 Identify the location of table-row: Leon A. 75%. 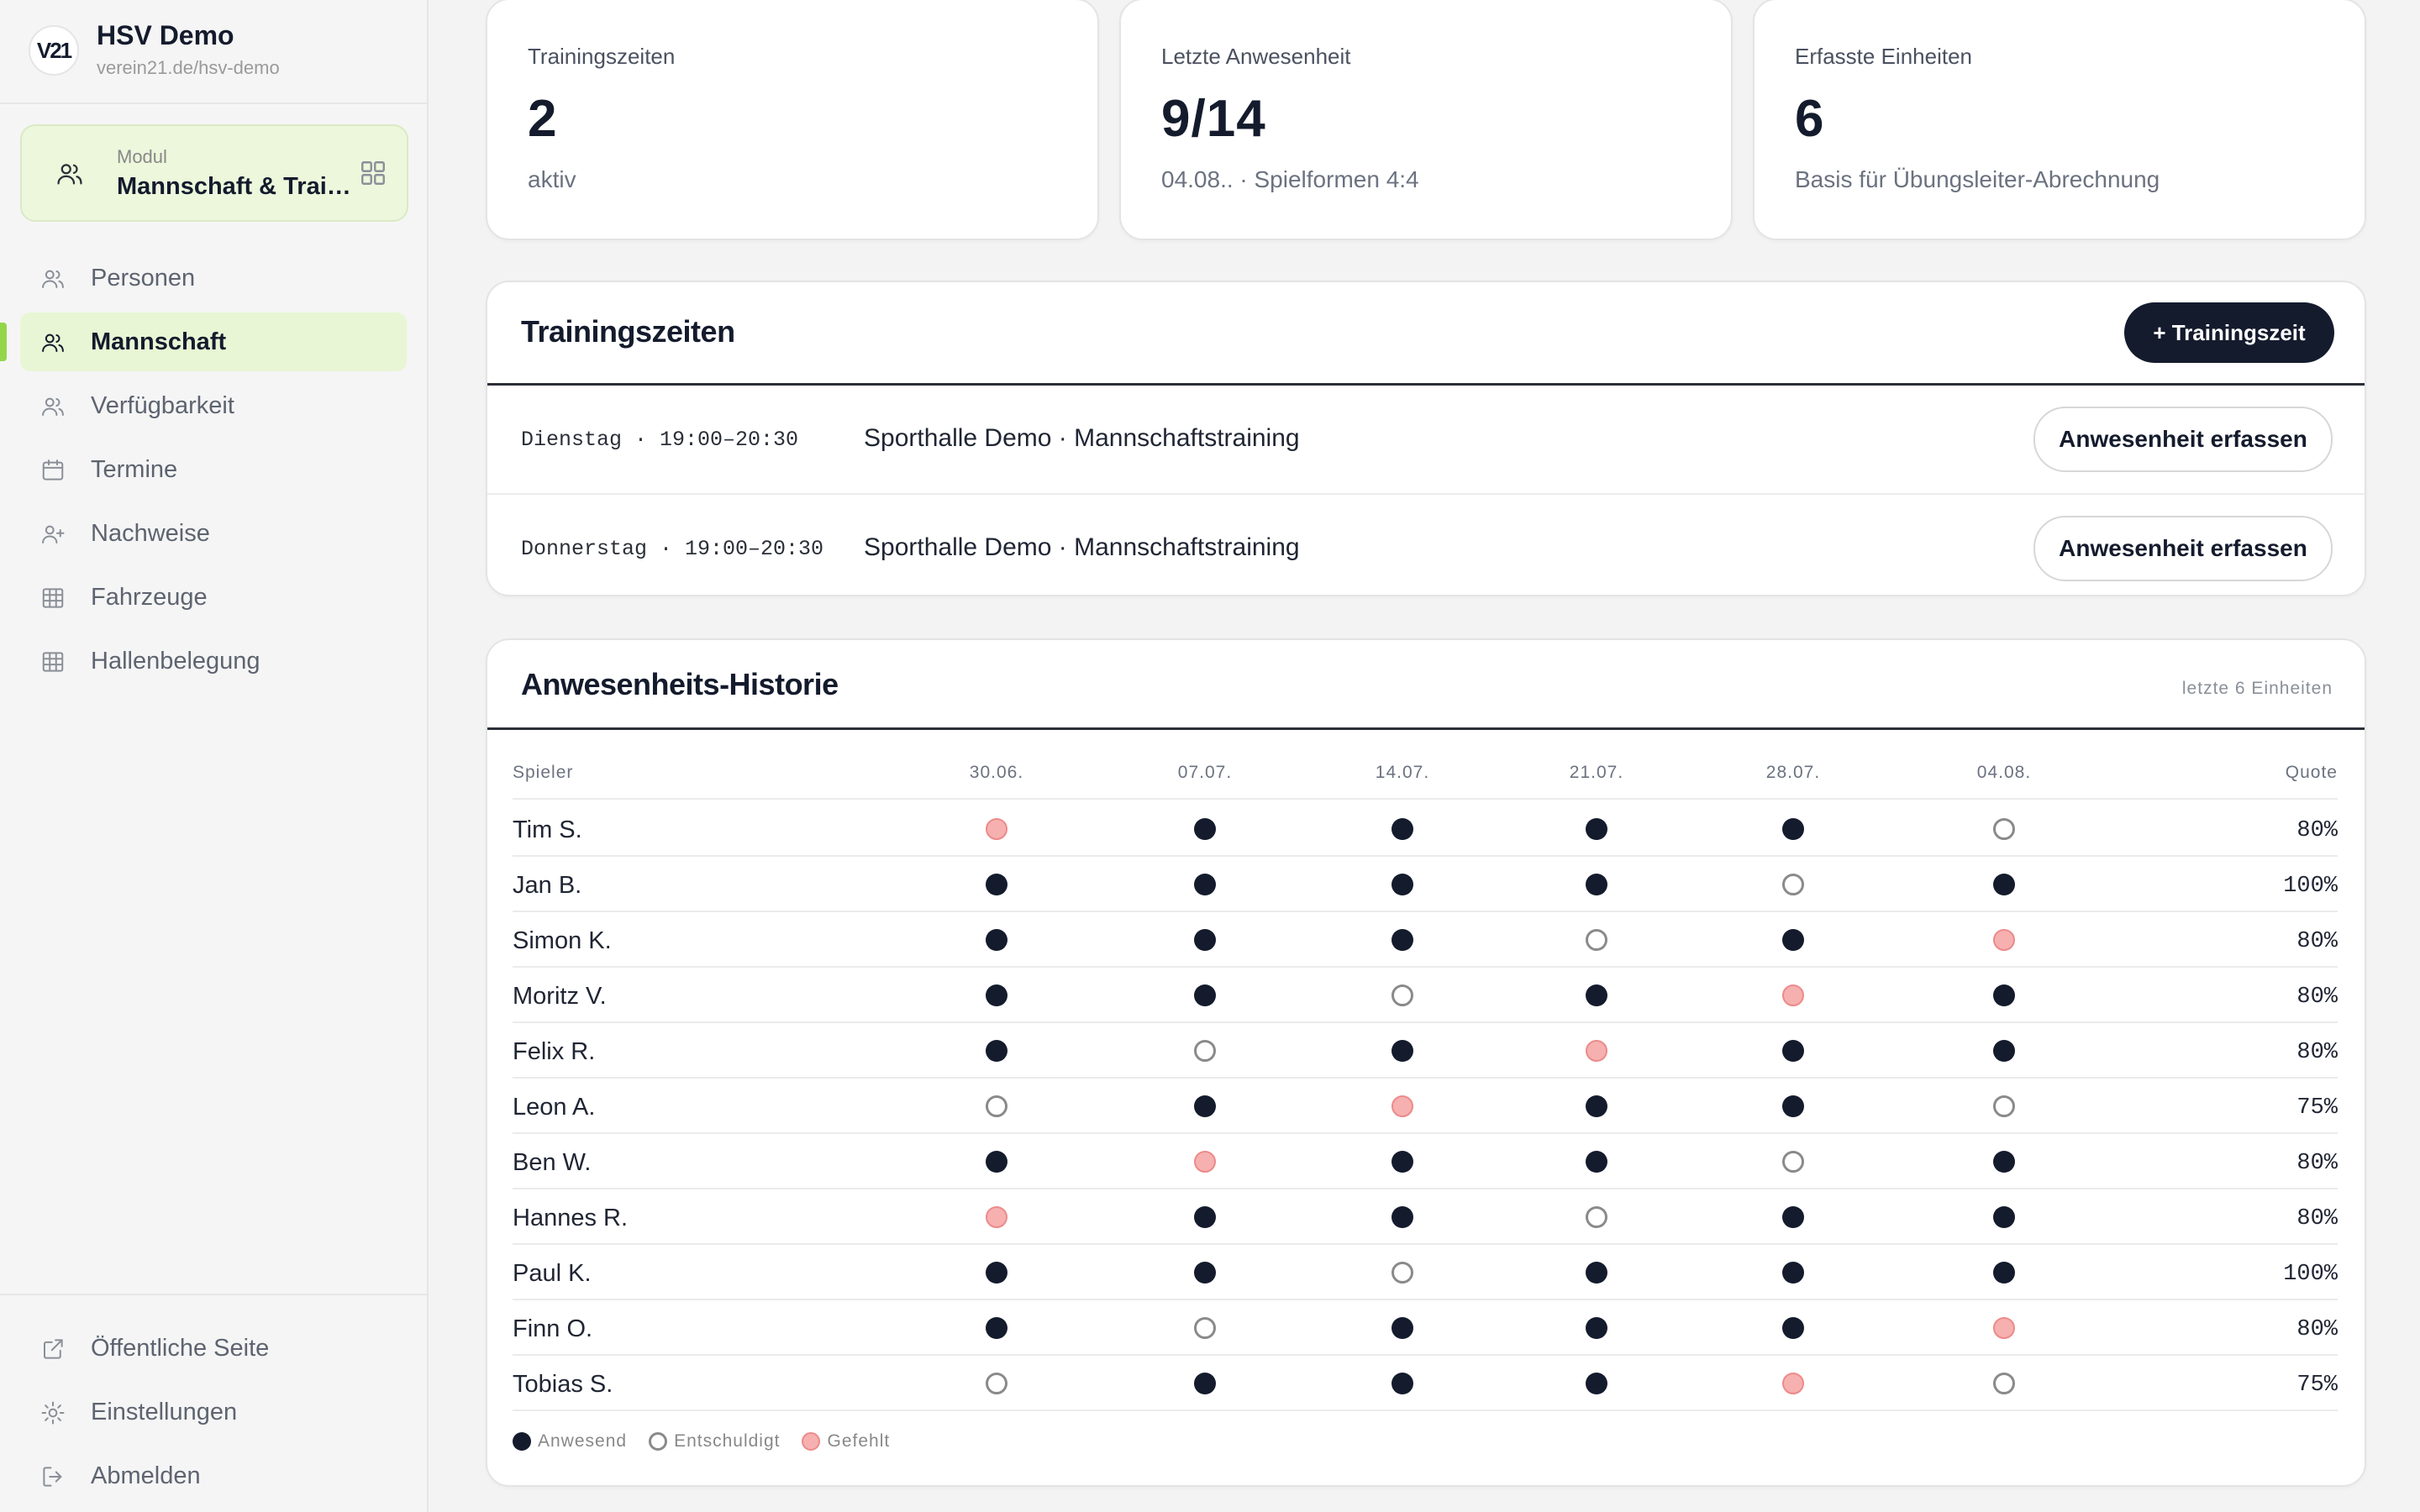
(1425, 1106).